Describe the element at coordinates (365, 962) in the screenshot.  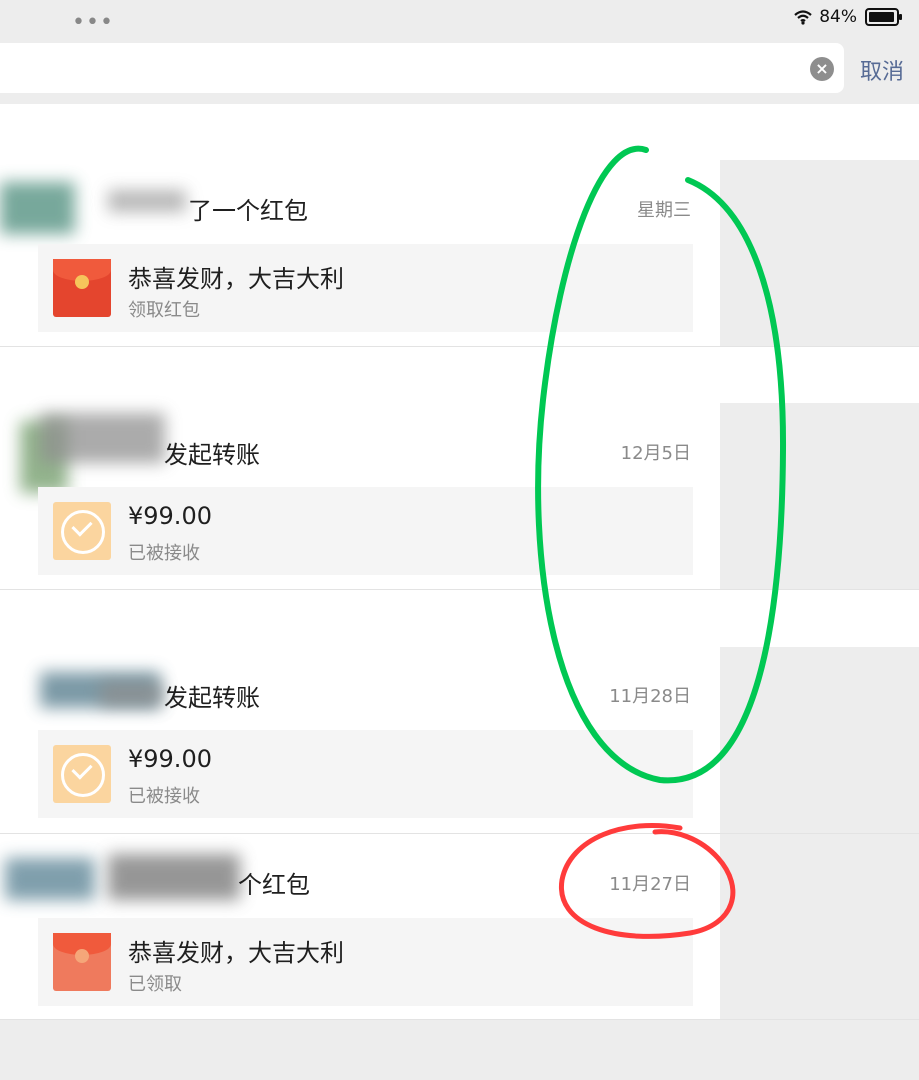
I see `red-packet-card: 恭喜发财，大吉大利 已领取` at that location.